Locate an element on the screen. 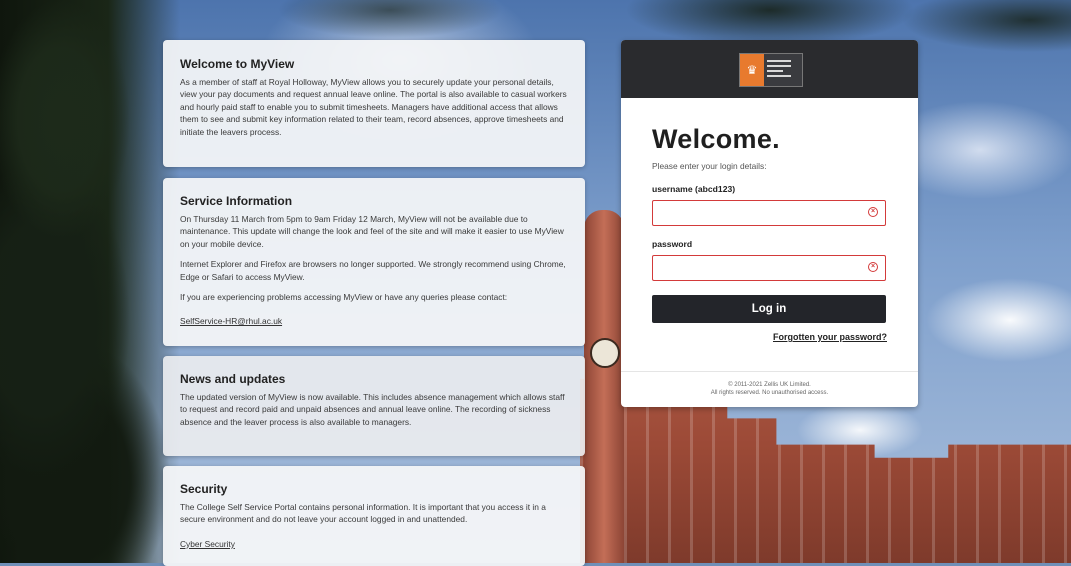 Image resolution: width=1071 pixels, height=566 pixels. login-button: Log in is located at coordinates (769, 309).